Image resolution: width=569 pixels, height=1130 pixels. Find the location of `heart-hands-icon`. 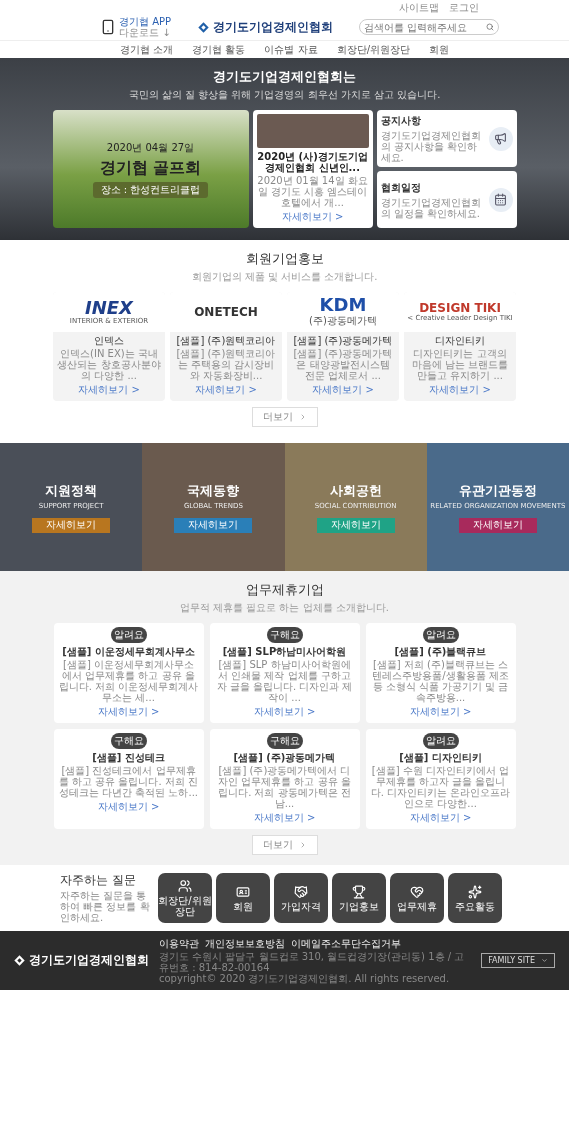

heart-hands-icon is located at coordinates (417, 891).